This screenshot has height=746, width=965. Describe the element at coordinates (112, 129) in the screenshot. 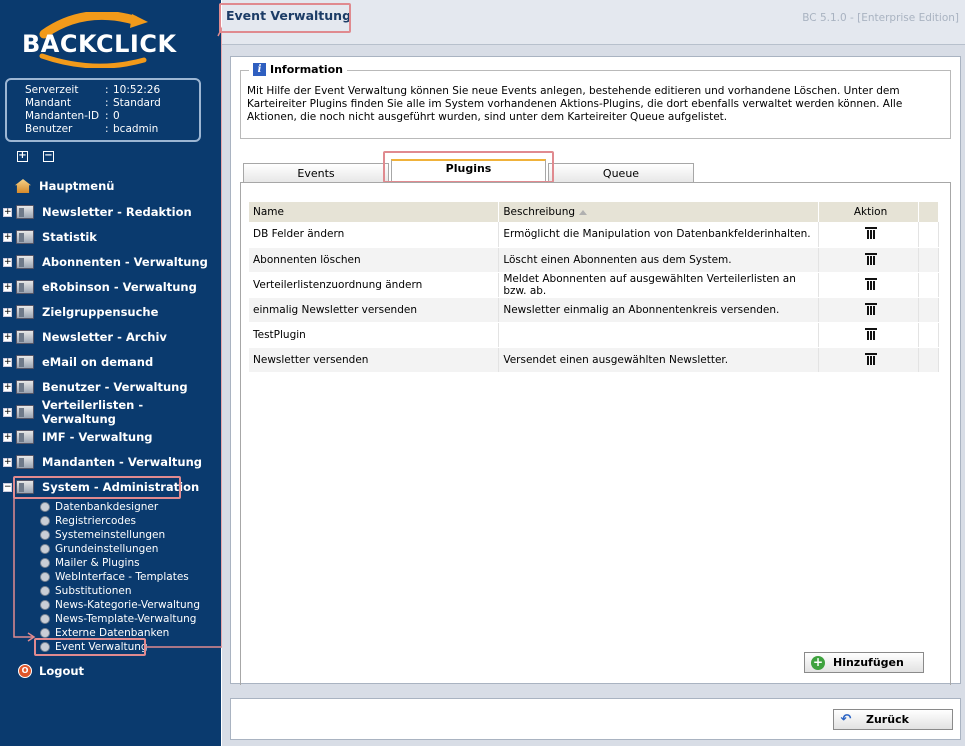

I see `info-row-benutzer: Benutzer : bcadmin` at that location.